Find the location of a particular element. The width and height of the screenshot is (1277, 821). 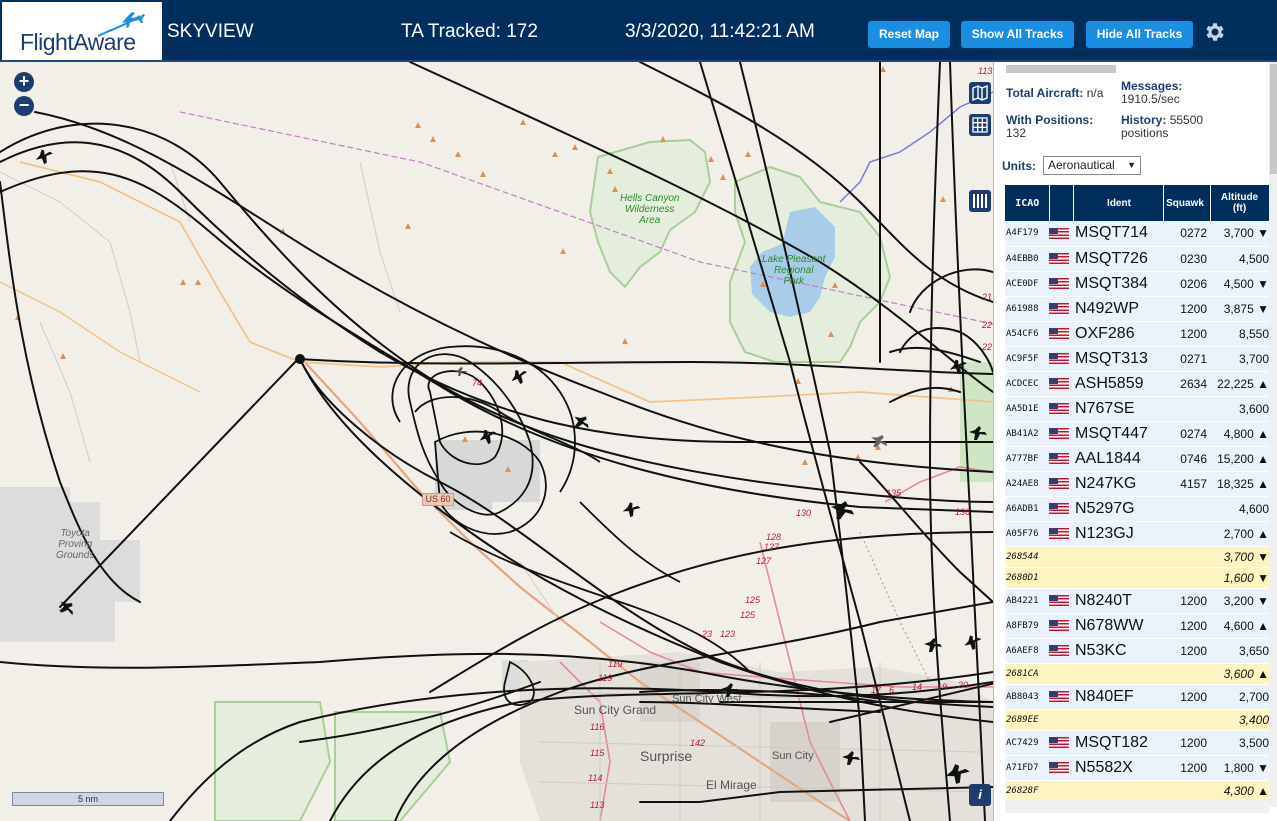

aircraft-row: A71FD7 N5582X 1200 1,800 ▼ is located at coordinates (1138, 768).